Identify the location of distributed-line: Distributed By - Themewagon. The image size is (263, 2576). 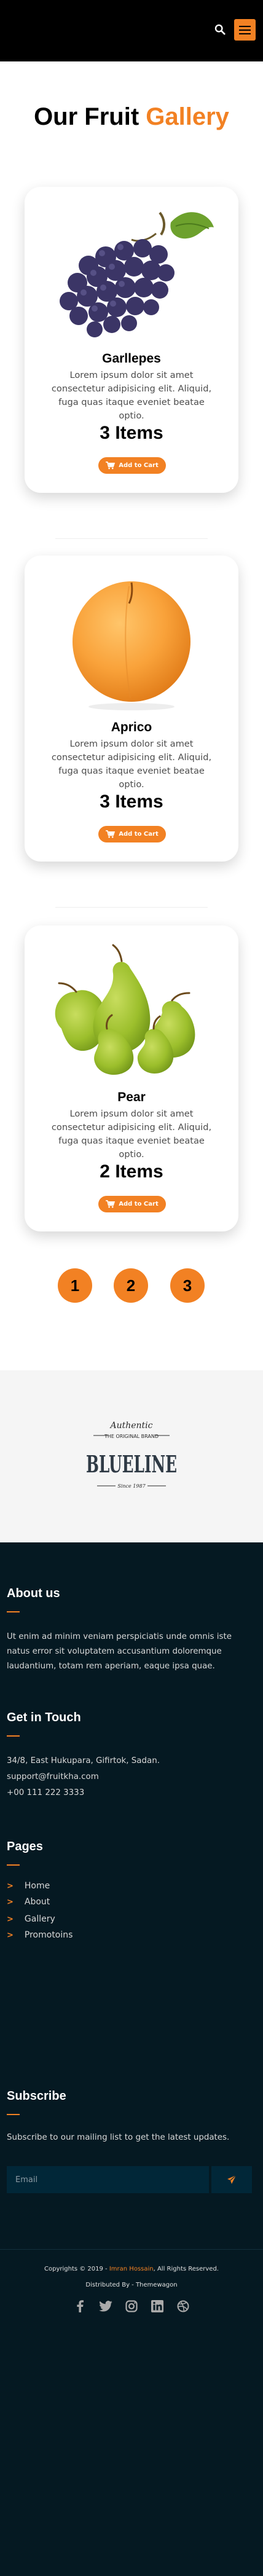
(131, 2285).